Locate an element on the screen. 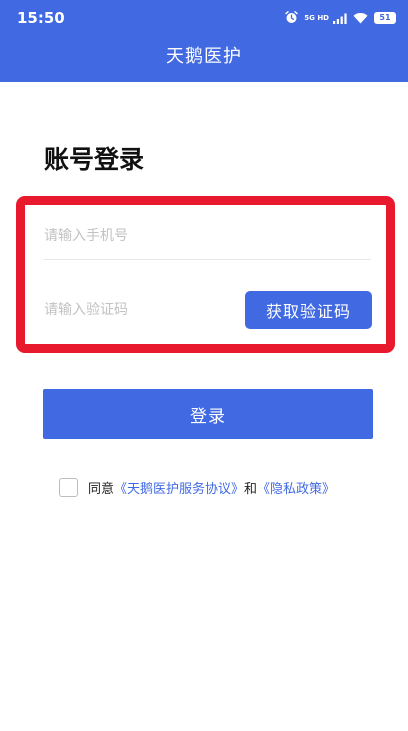 This screenshot has height=731, width=408. alarm-icon is located at coordinates (291, 18).